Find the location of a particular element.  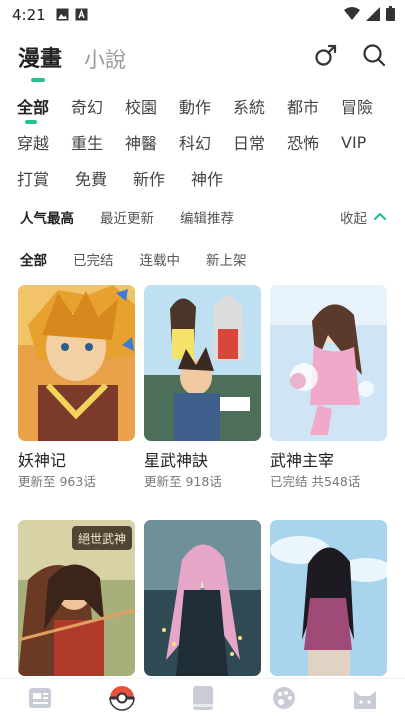

status-filter-row: 全部 已完结 连载中 新上架 is located at coordinates (146, 259).